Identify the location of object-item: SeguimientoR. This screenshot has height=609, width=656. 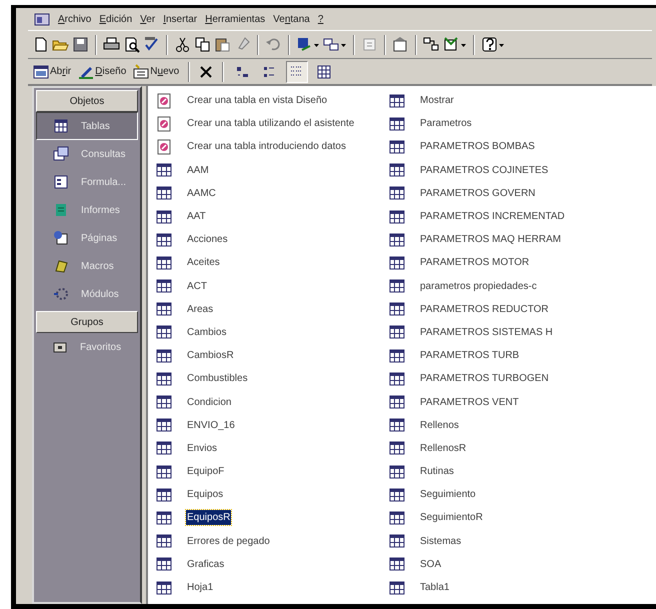
(451, 518).